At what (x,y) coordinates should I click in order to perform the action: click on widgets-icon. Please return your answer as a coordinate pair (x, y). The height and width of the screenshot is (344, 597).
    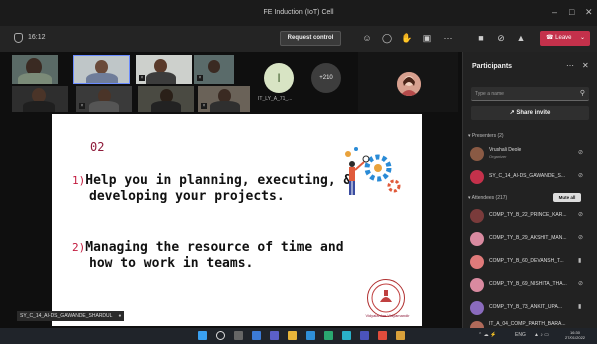
    Looking at the image, I should click on (256, 335).